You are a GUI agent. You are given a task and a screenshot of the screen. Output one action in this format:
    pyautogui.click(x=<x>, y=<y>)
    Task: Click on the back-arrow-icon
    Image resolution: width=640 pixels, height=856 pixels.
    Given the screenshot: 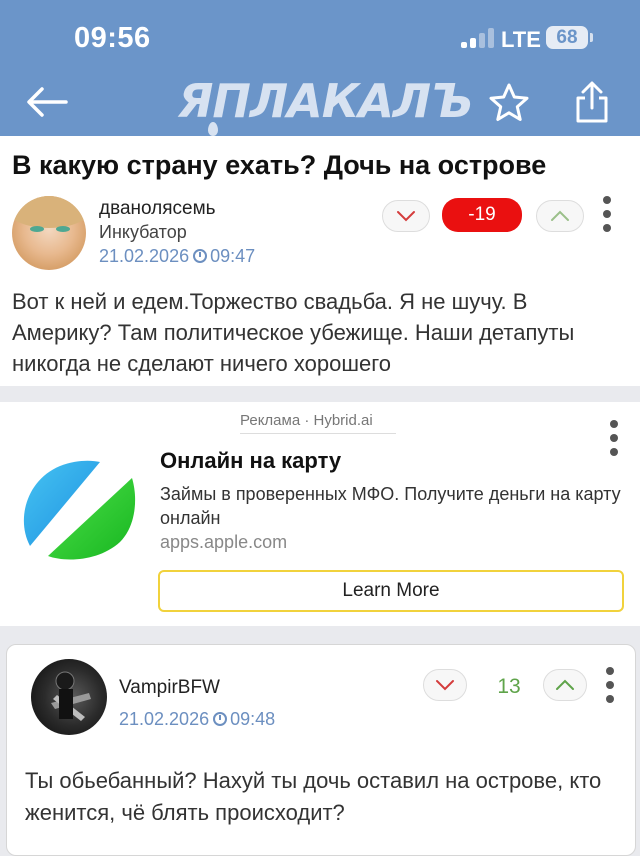 What is the action you would take?
    pyautogui.click(x=47, y=102)
    